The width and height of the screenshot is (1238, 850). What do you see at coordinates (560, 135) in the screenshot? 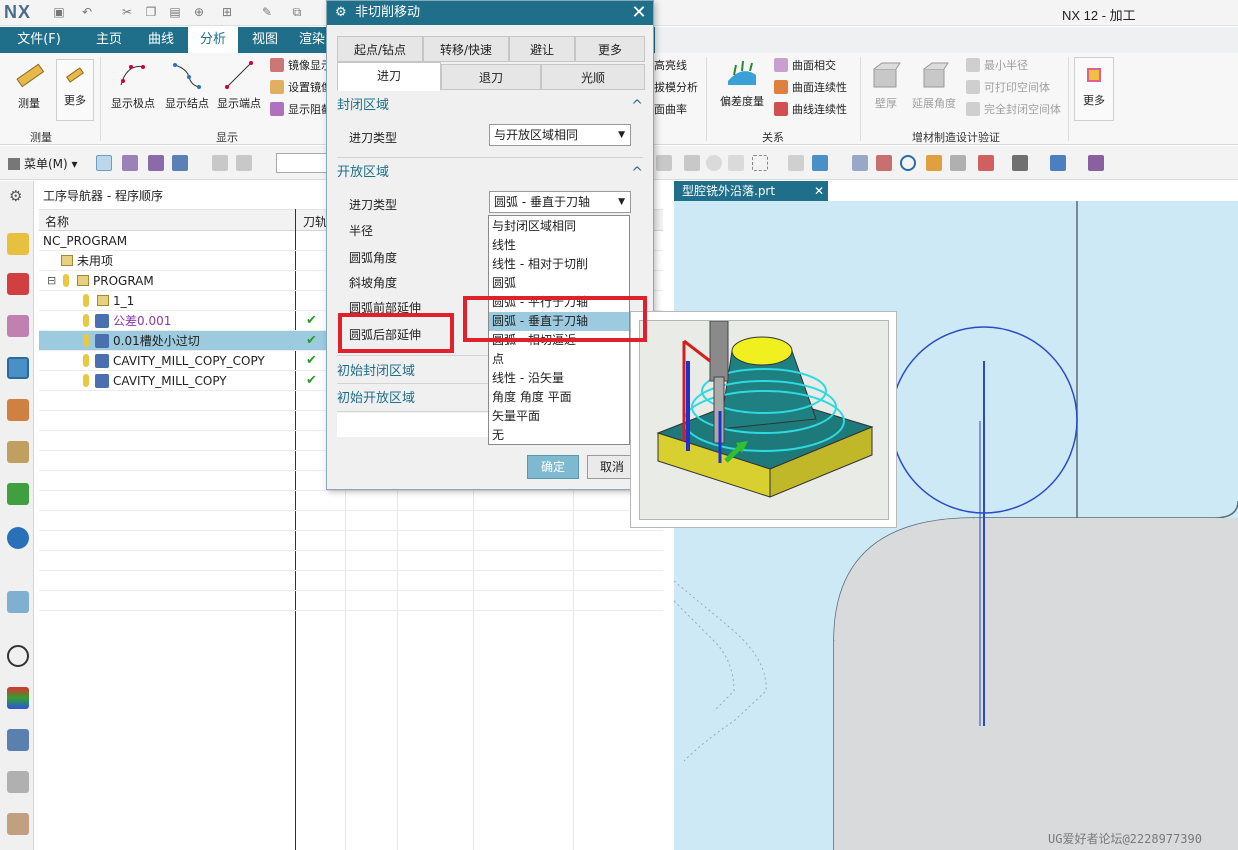
I see `closed-engage-type-select: 与开放区域相同 ▼` at bounding box center [560, 135].